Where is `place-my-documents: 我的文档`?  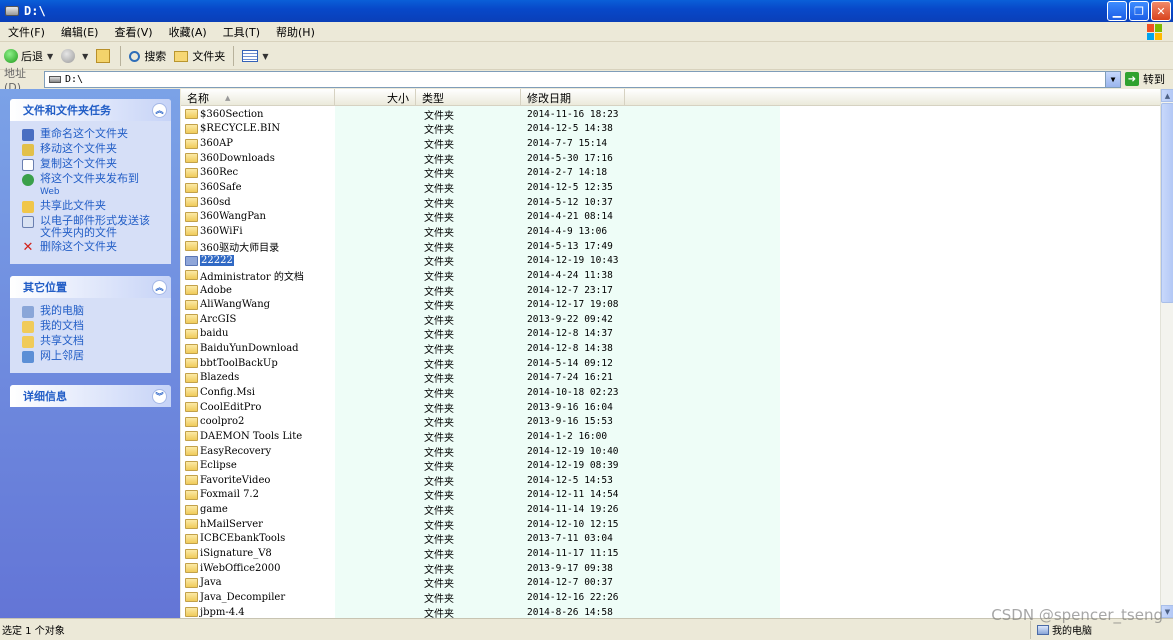
place-my-documents: 我的文档 is located at coordinates (93, 326).